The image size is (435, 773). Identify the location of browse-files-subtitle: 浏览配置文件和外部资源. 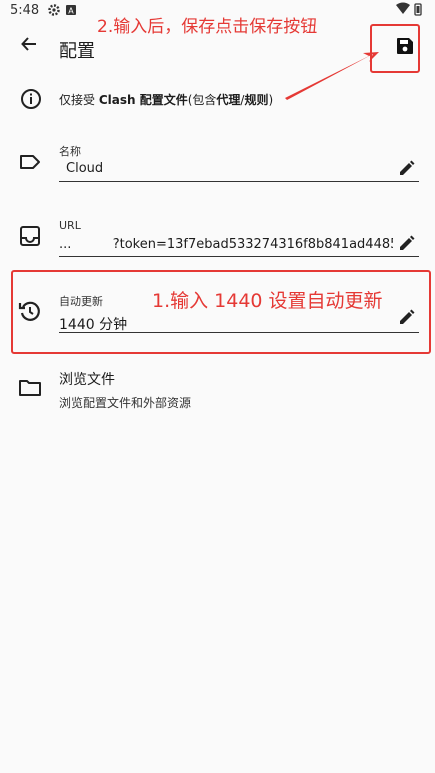
(125, 403).